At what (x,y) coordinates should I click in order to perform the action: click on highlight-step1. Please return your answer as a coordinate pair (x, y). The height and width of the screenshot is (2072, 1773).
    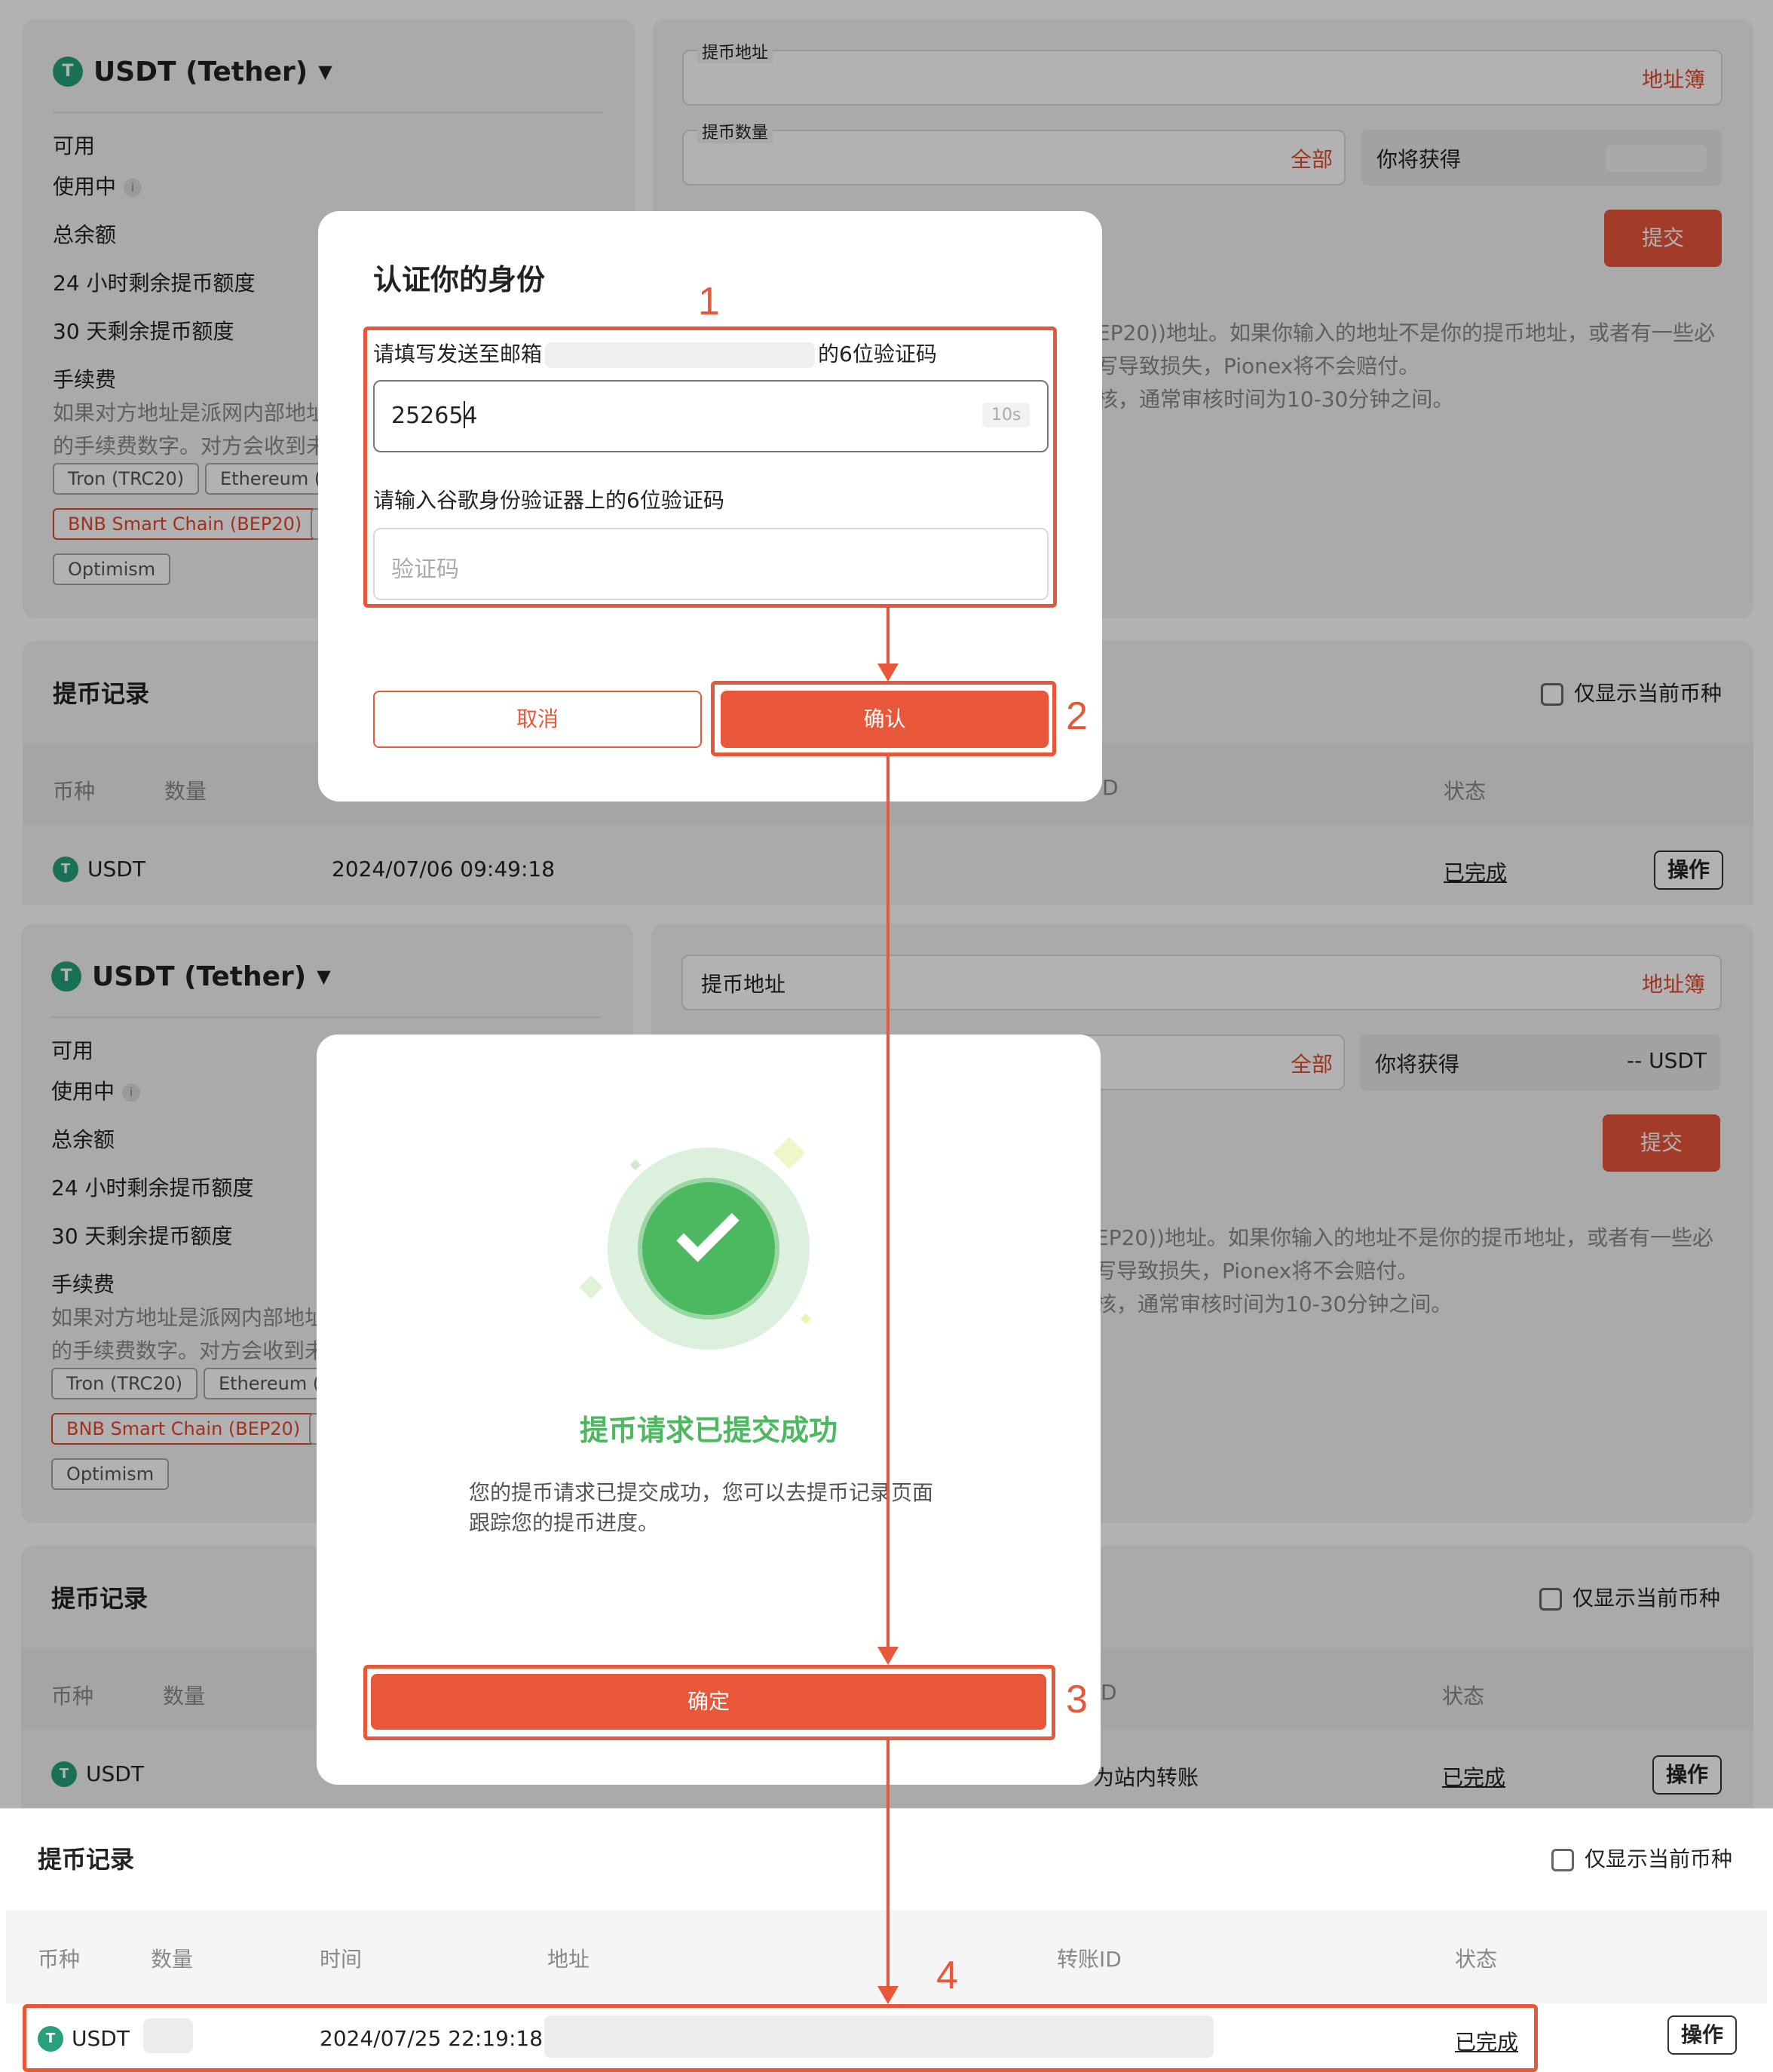
    Looking at the image, I should click on (710, 467).